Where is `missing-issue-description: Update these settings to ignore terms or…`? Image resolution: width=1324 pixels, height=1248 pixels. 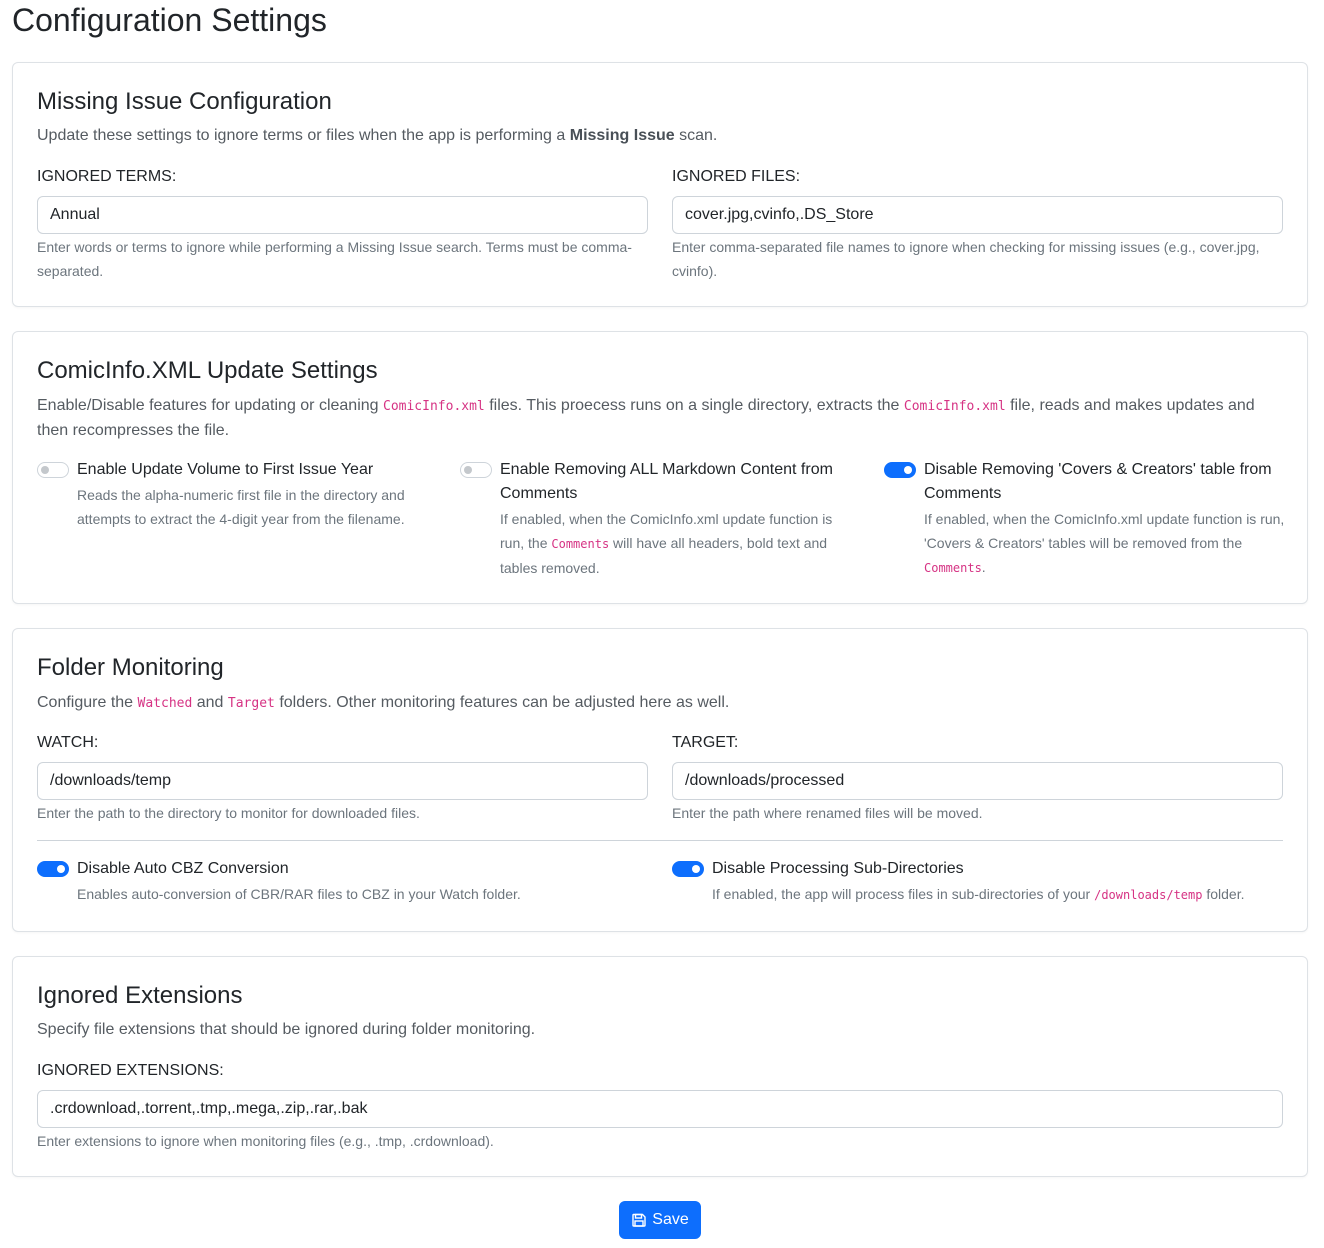 missing-issue-description: Update these settings to ignore terms or… is located at coordinates (377, 135).